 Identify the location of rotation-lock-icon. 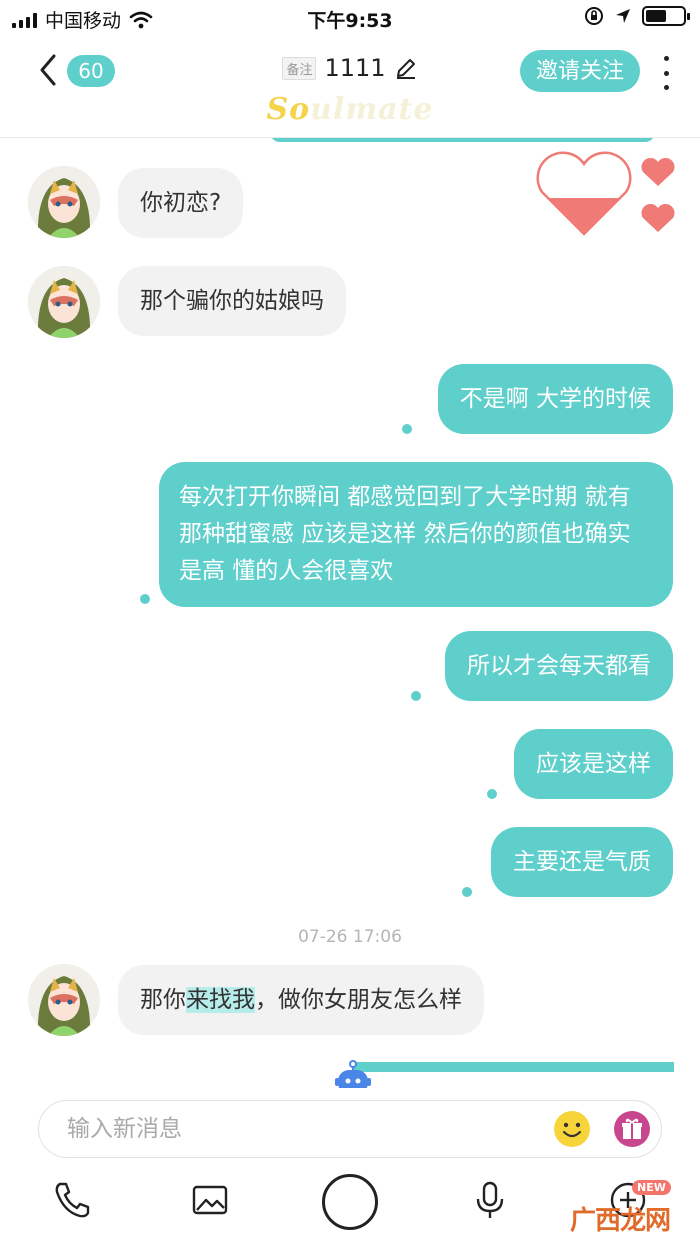
(594, 16).